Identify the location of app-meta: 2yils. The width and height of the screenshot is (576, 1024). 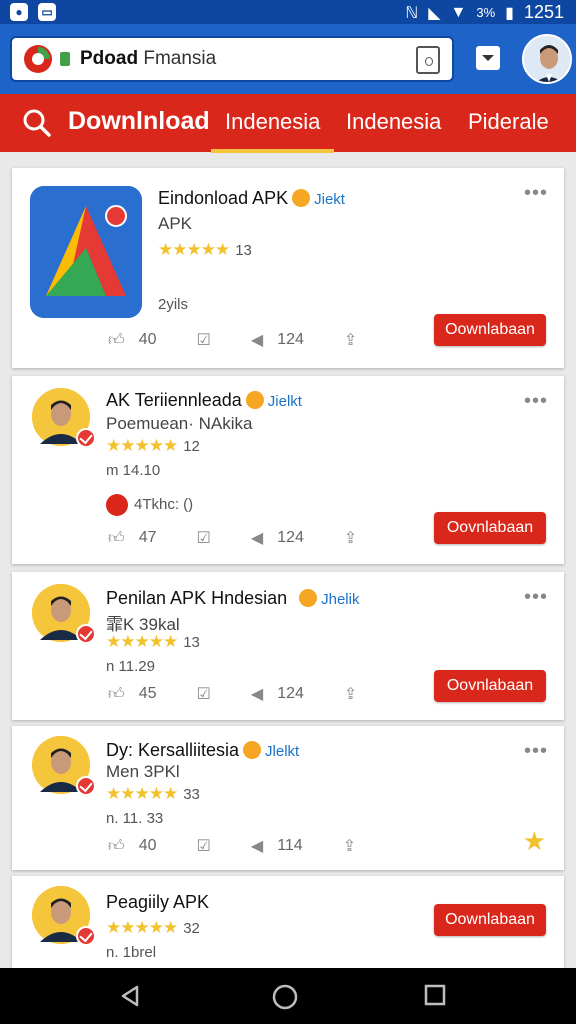
(173, 304).